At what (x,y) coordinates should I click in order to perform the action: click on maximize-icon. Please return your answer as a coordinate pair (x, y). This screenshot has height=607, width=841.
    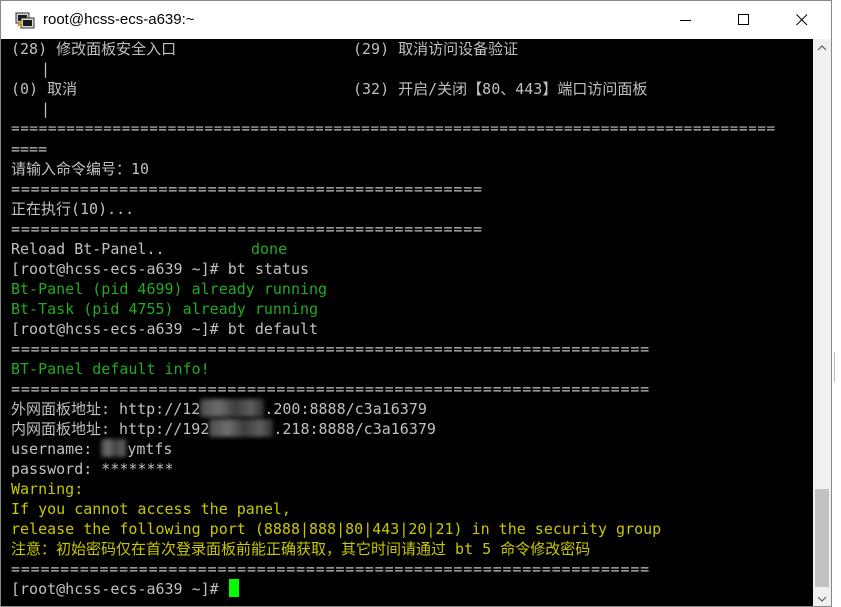
    Looking at the image, I should click on (743, 19).